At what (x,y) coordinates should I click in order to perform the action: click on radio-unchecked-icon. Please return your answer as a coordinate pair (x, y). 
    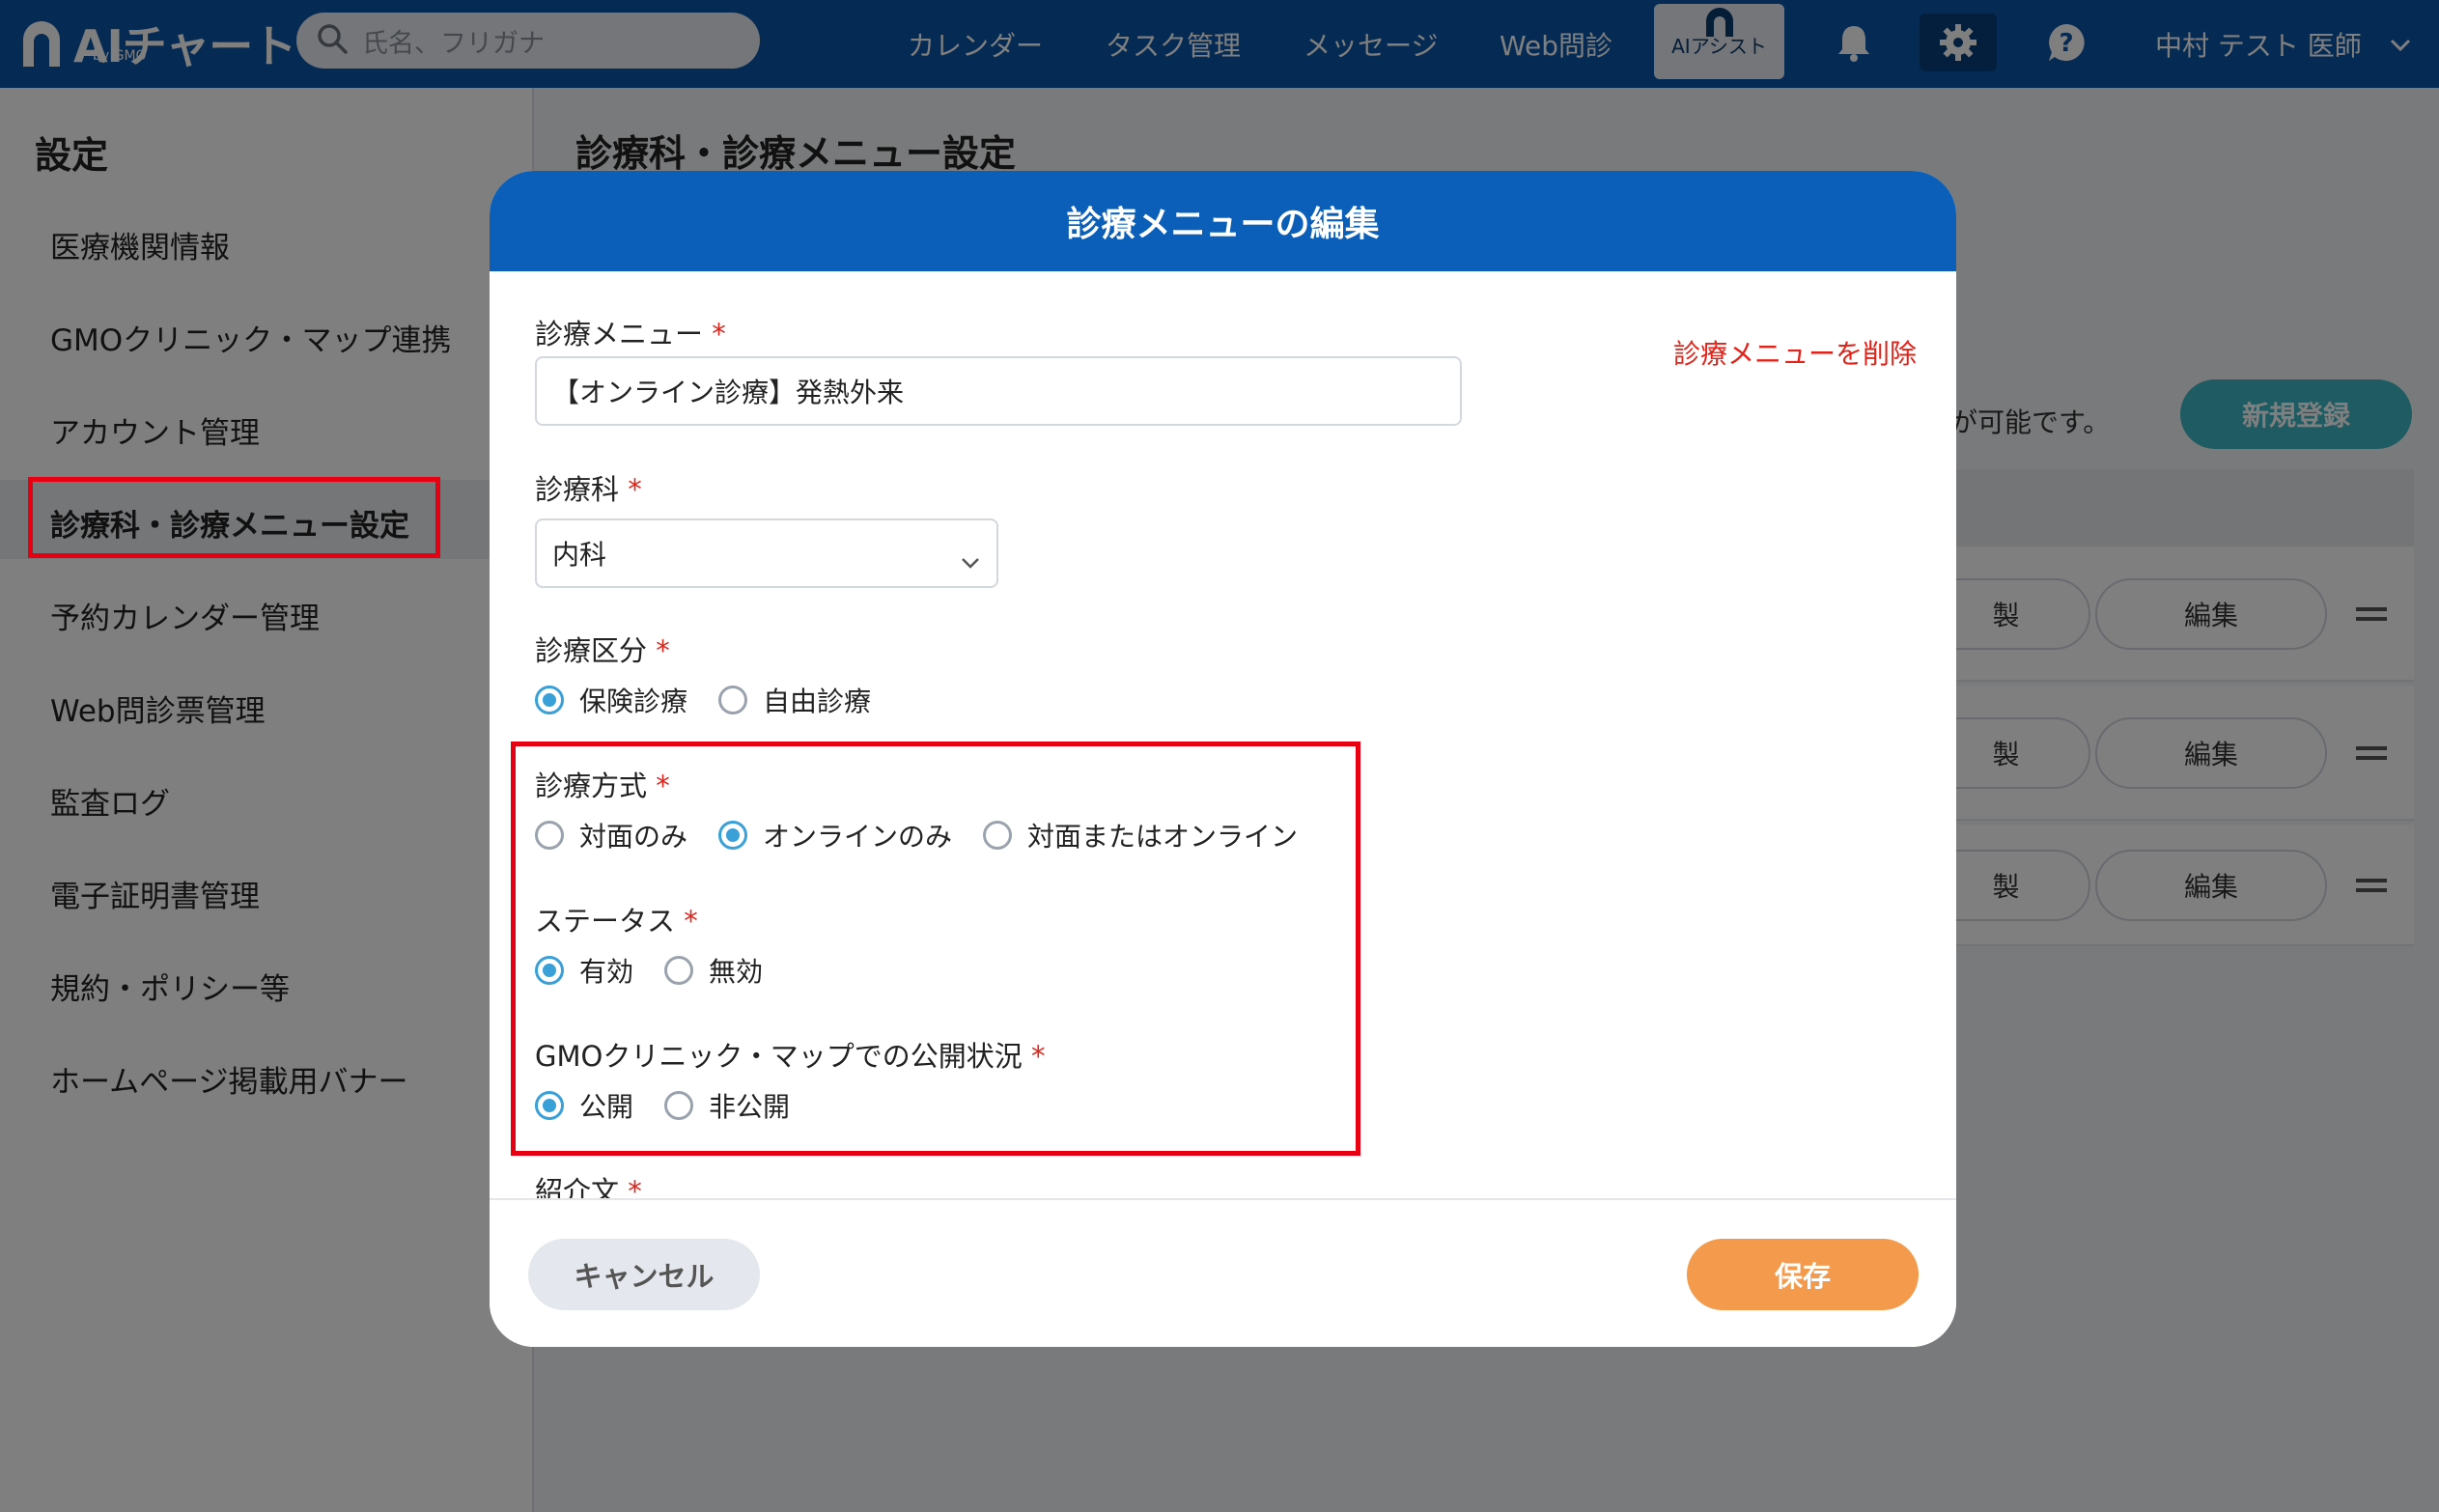
    Looking at the image, I should click on (733, 700).